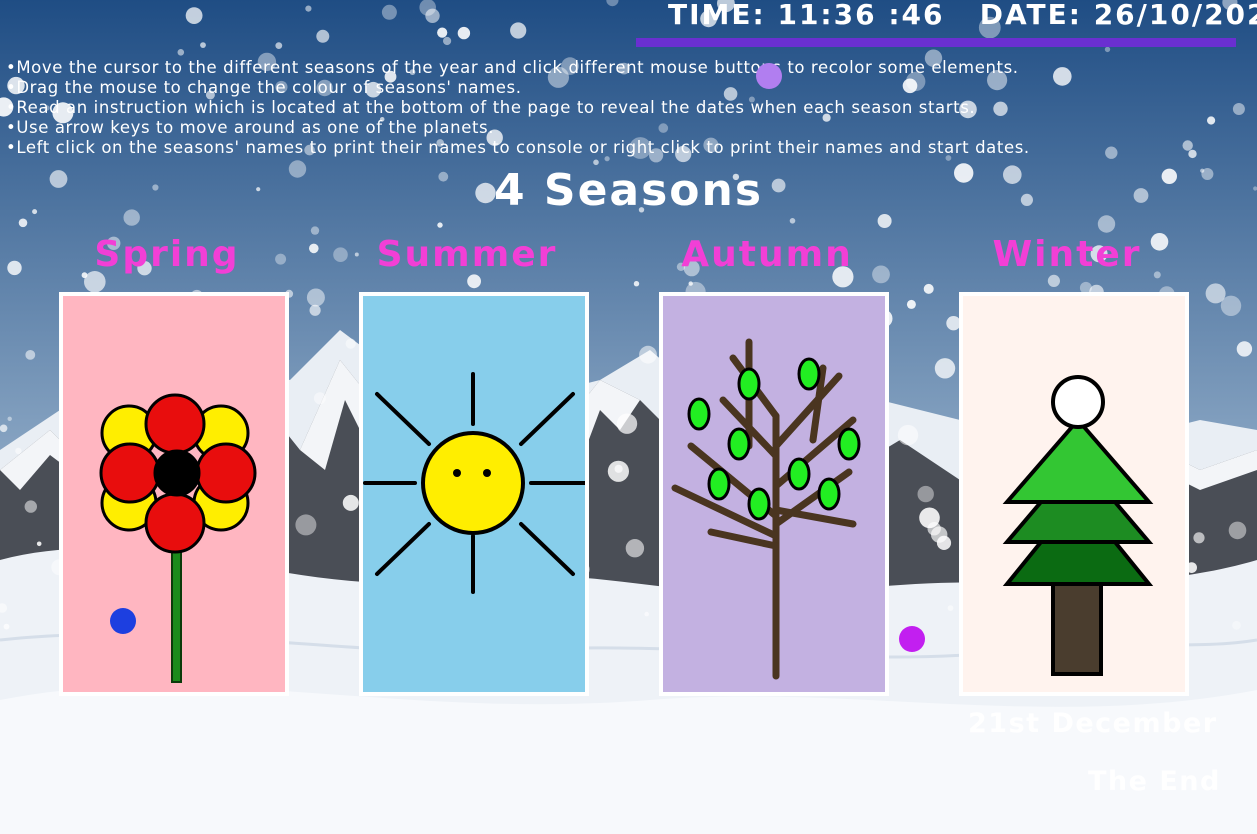 The width and height of the screenshot is (1257, 834). I want to click on time-value: 11:36 :46, so click(861, 15).